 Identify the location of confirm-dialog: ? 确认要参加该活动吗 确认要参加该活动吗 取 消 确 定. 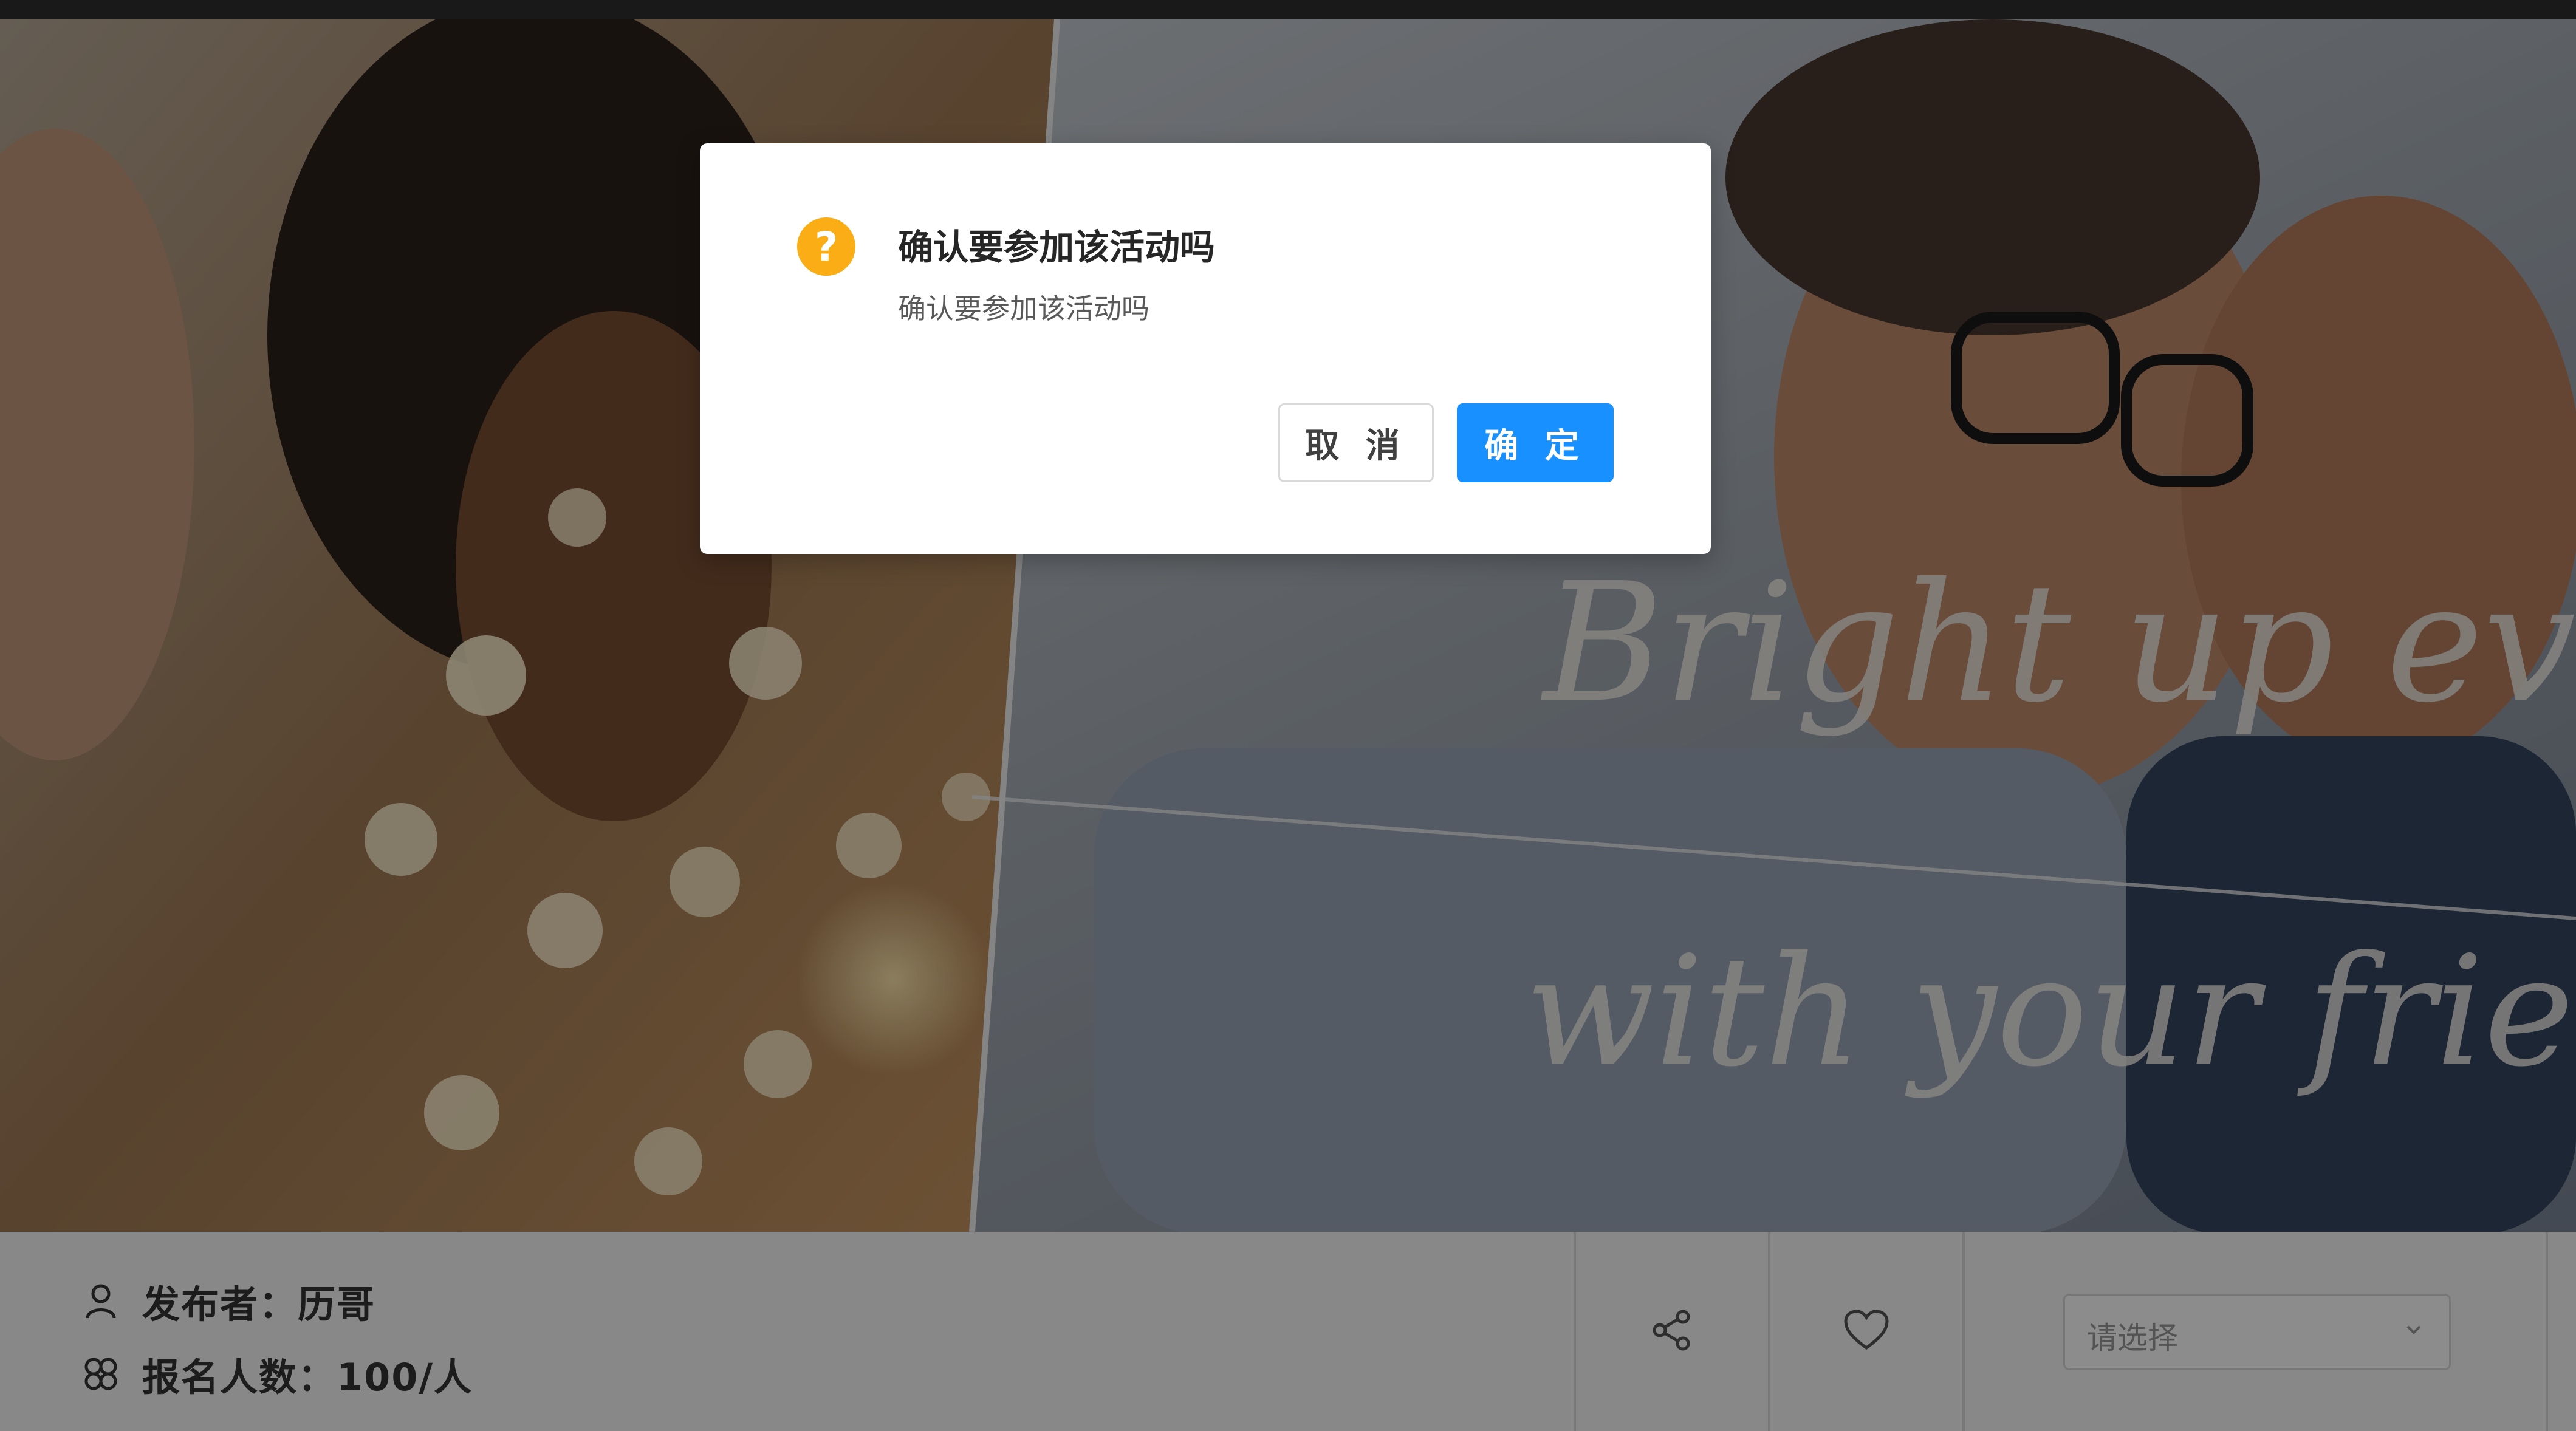
(1205, 348).